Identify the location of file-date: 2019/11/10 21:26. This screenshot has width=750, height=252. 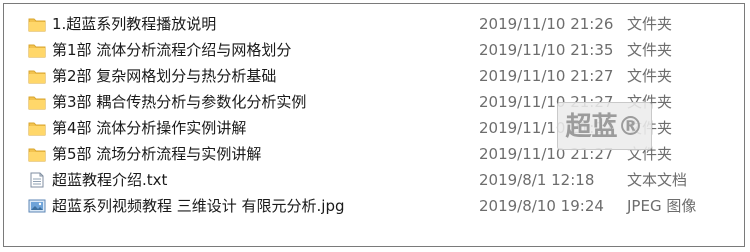
(546, 24).